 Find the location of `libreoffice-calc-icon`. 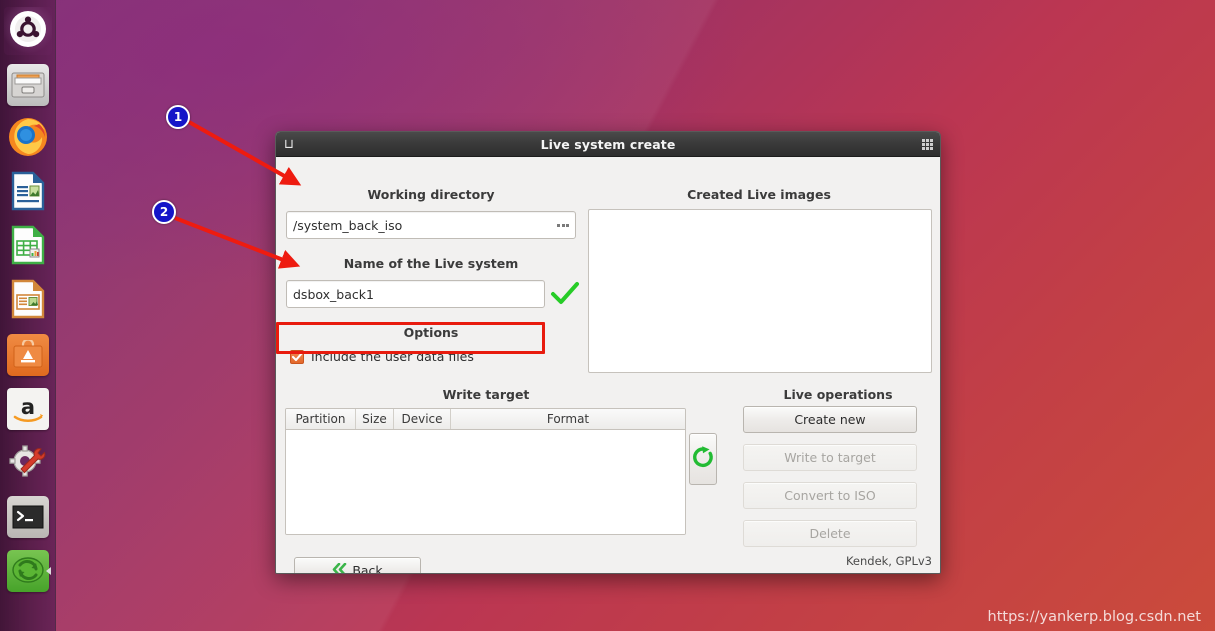

libreoffice-calc-icon is located at coordinates (28, 247).